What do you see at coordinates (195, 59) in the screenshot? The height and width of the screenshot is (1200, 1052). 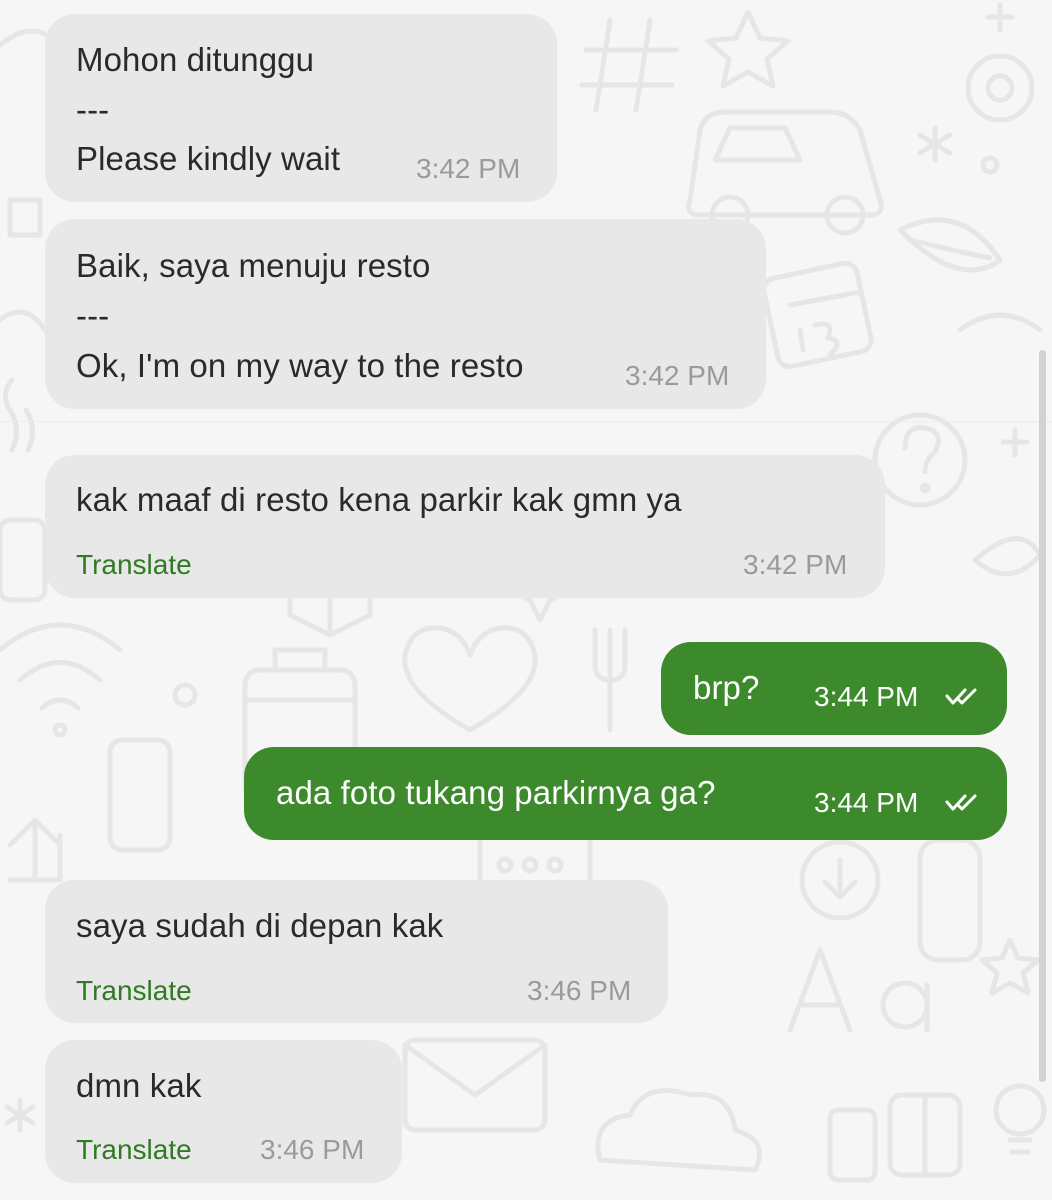 I see `message-text-line: Mohon ditunggu` at bounding box center [195, 59].